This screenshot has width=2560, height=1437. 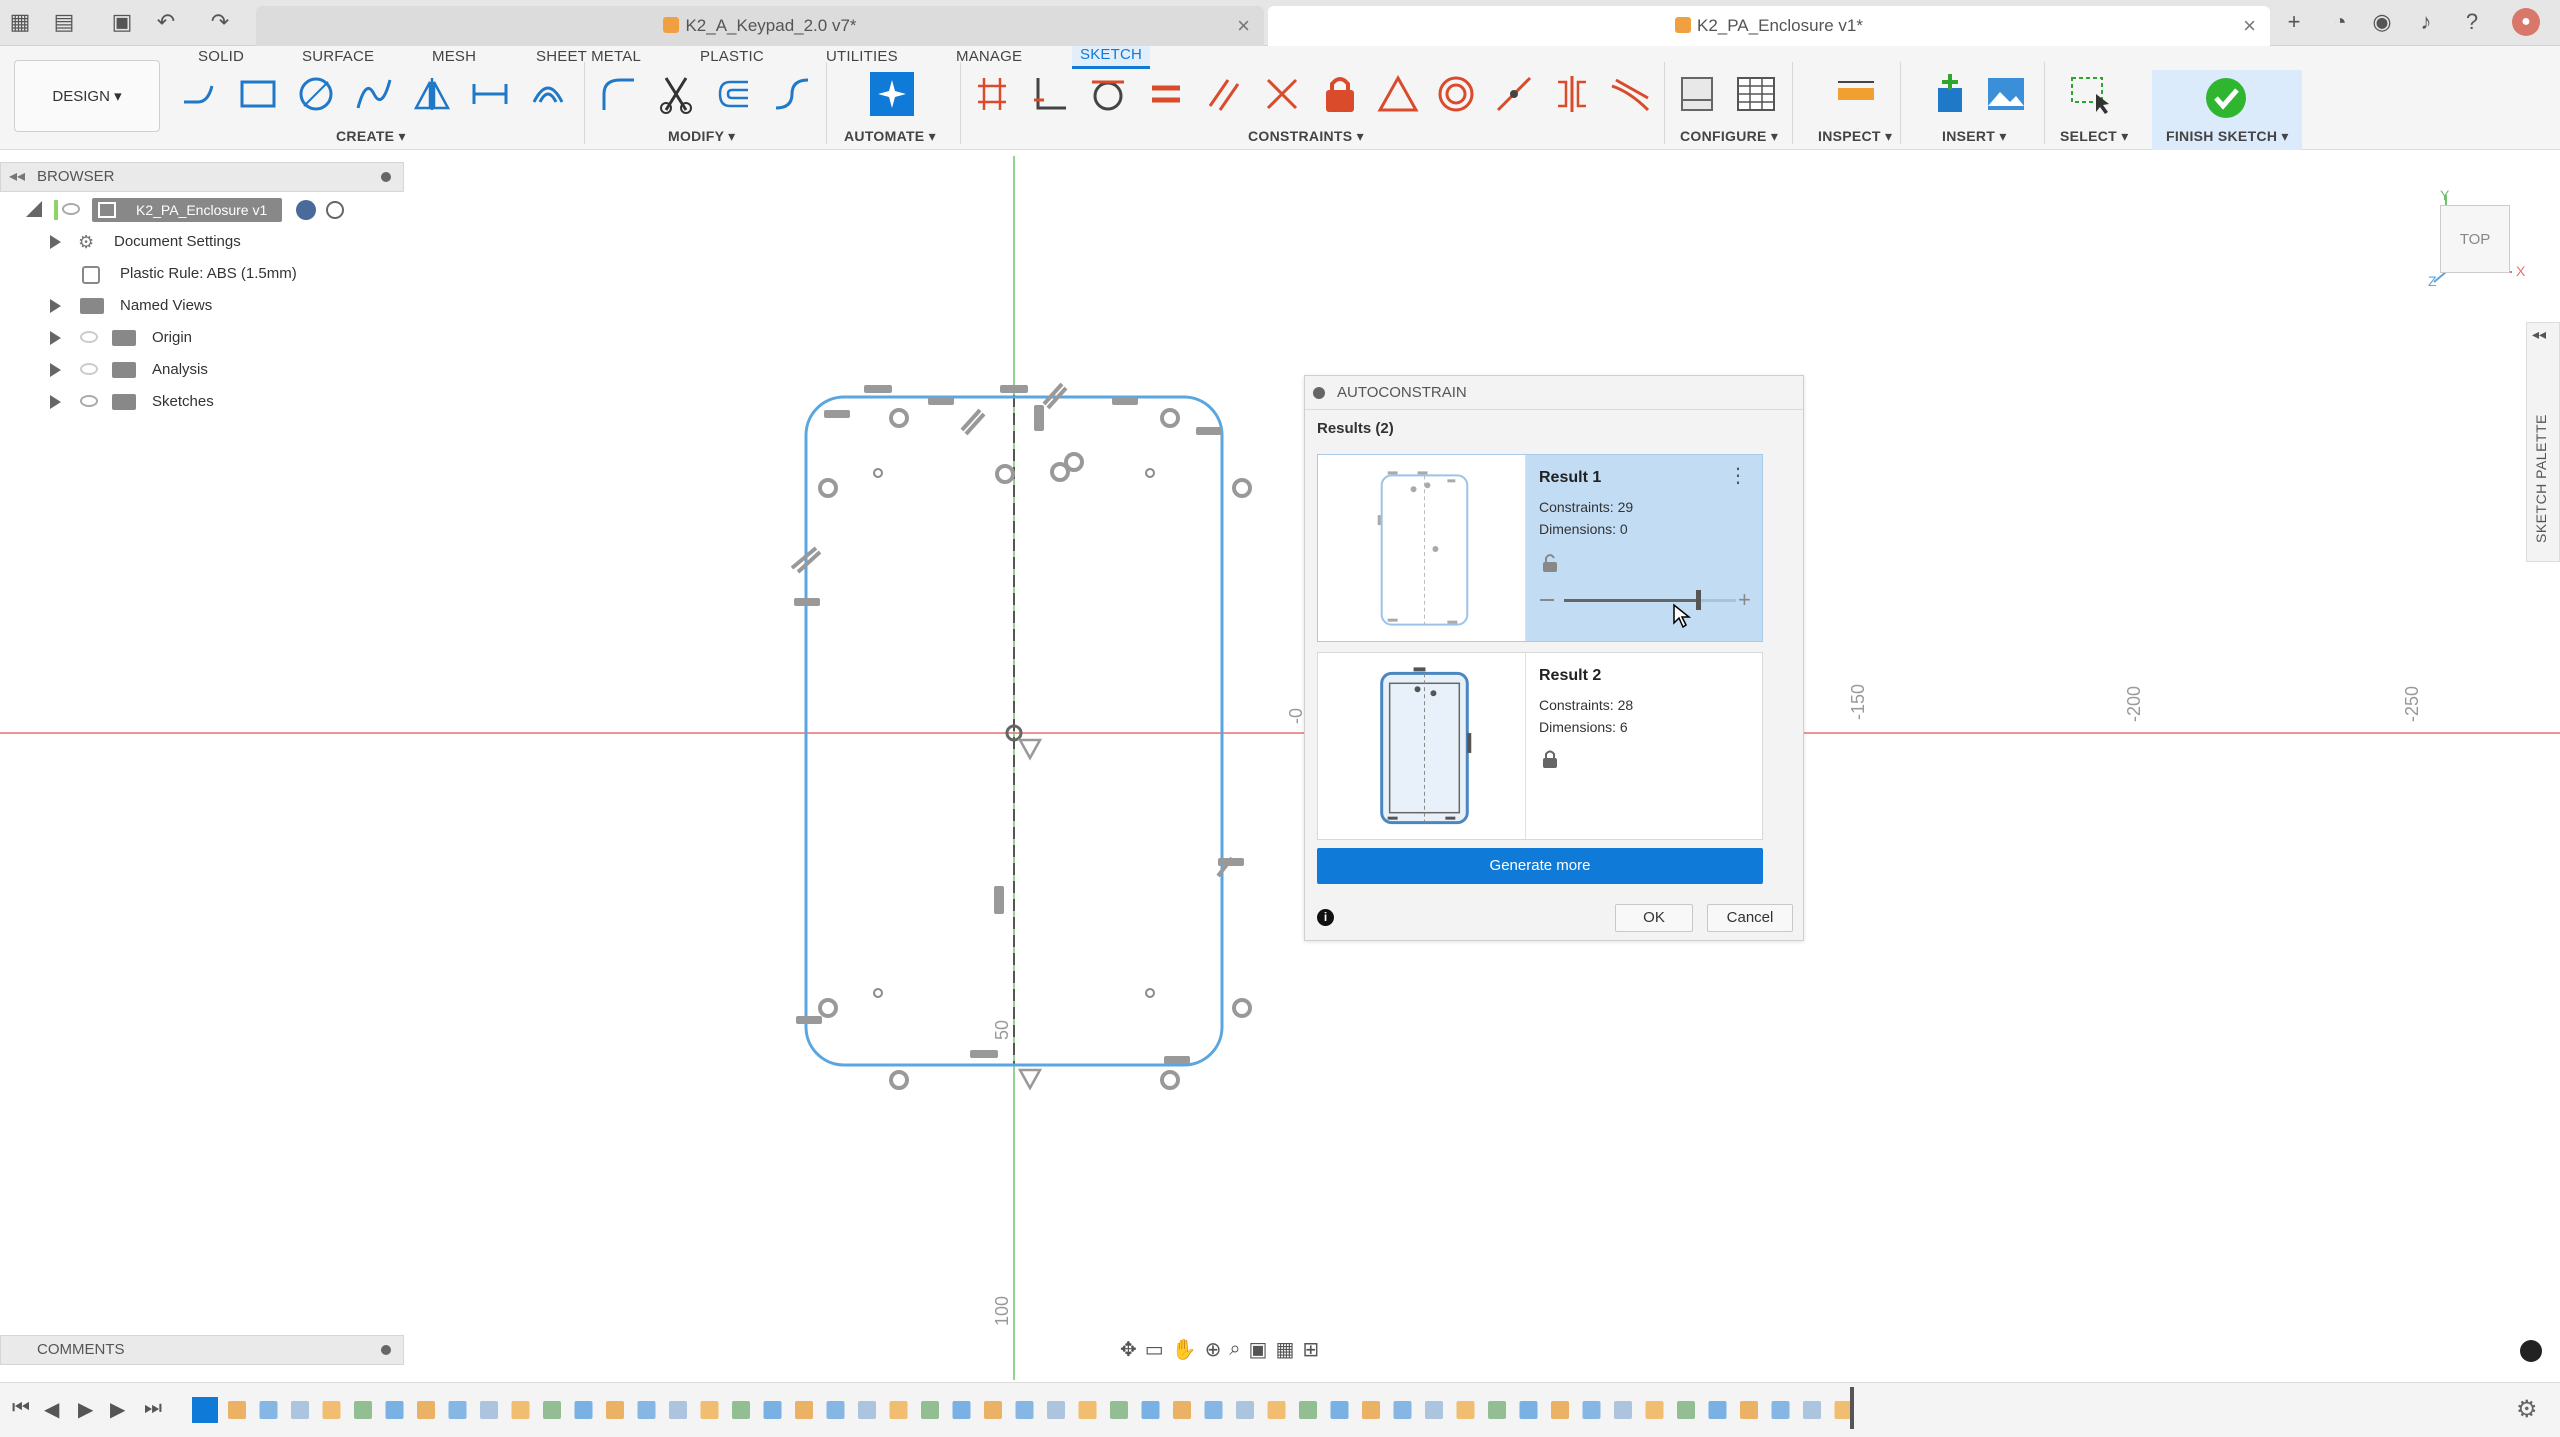 I want to click on notifications-icon: ♪, so click(x=2426, y=22).